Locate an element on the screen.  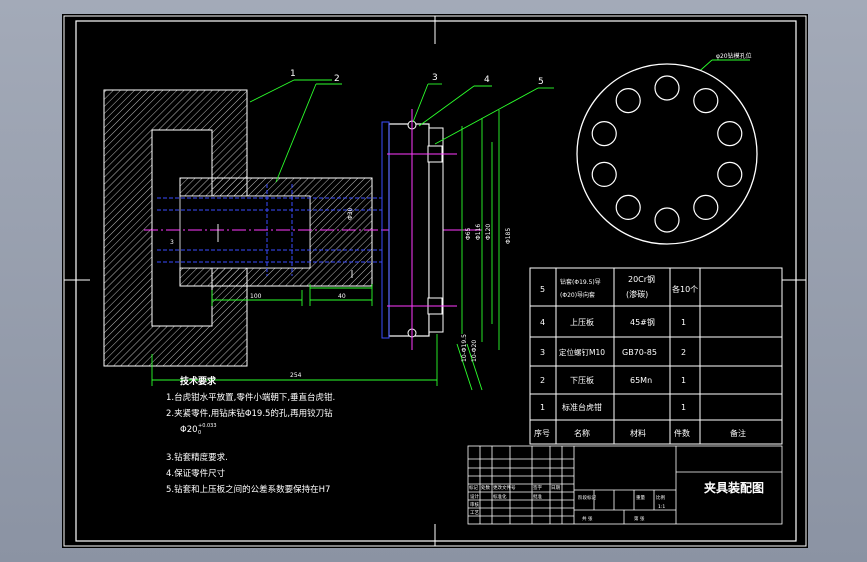
dim-10-phi20: 10-Φ20 is located at coordinates (474, 351).